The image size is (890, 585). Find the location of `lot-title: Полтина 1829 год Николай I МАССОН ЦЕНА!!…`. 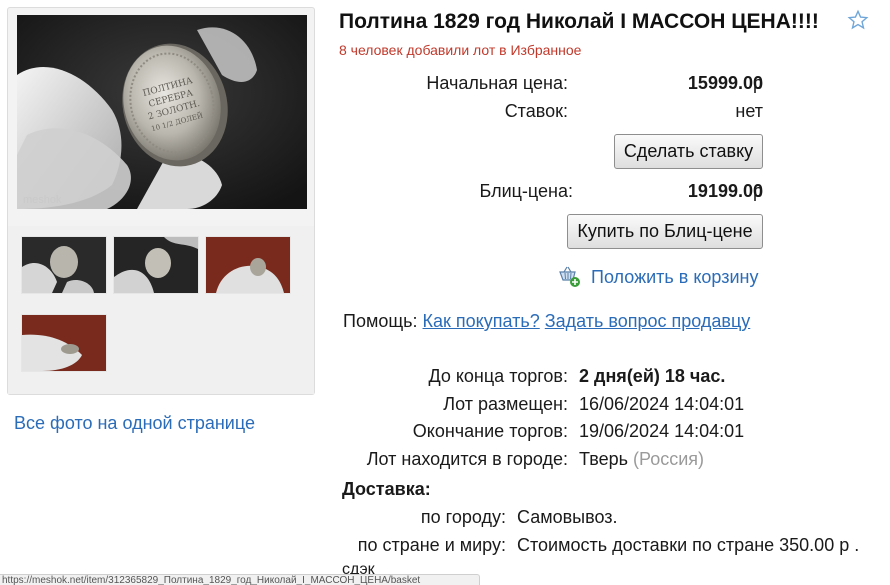

lot-title: Полтина 1829 год Николай I МАССОН ЦЕНА!!… is located at coordinates (579, 21).